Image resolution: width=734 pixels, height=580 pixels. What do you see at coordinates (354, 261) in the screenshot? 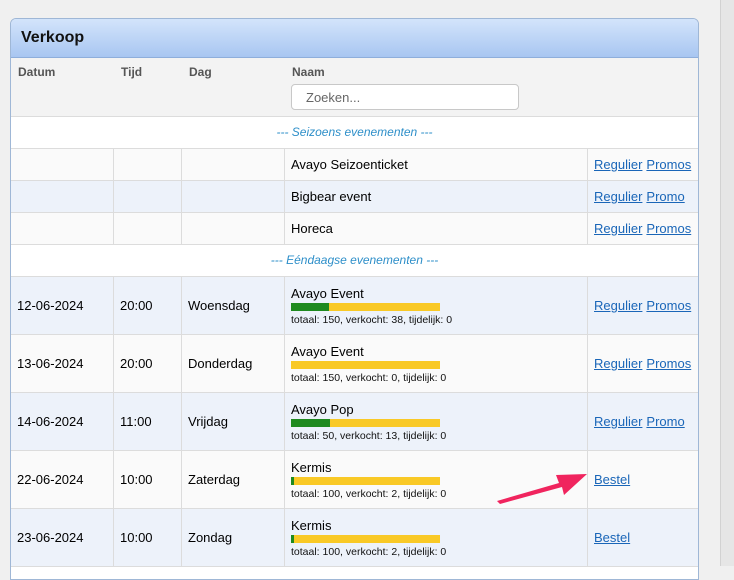
I see `section-single-day-events: --- Eéndaagse evenementen ---` at bounding box center [354, 261].